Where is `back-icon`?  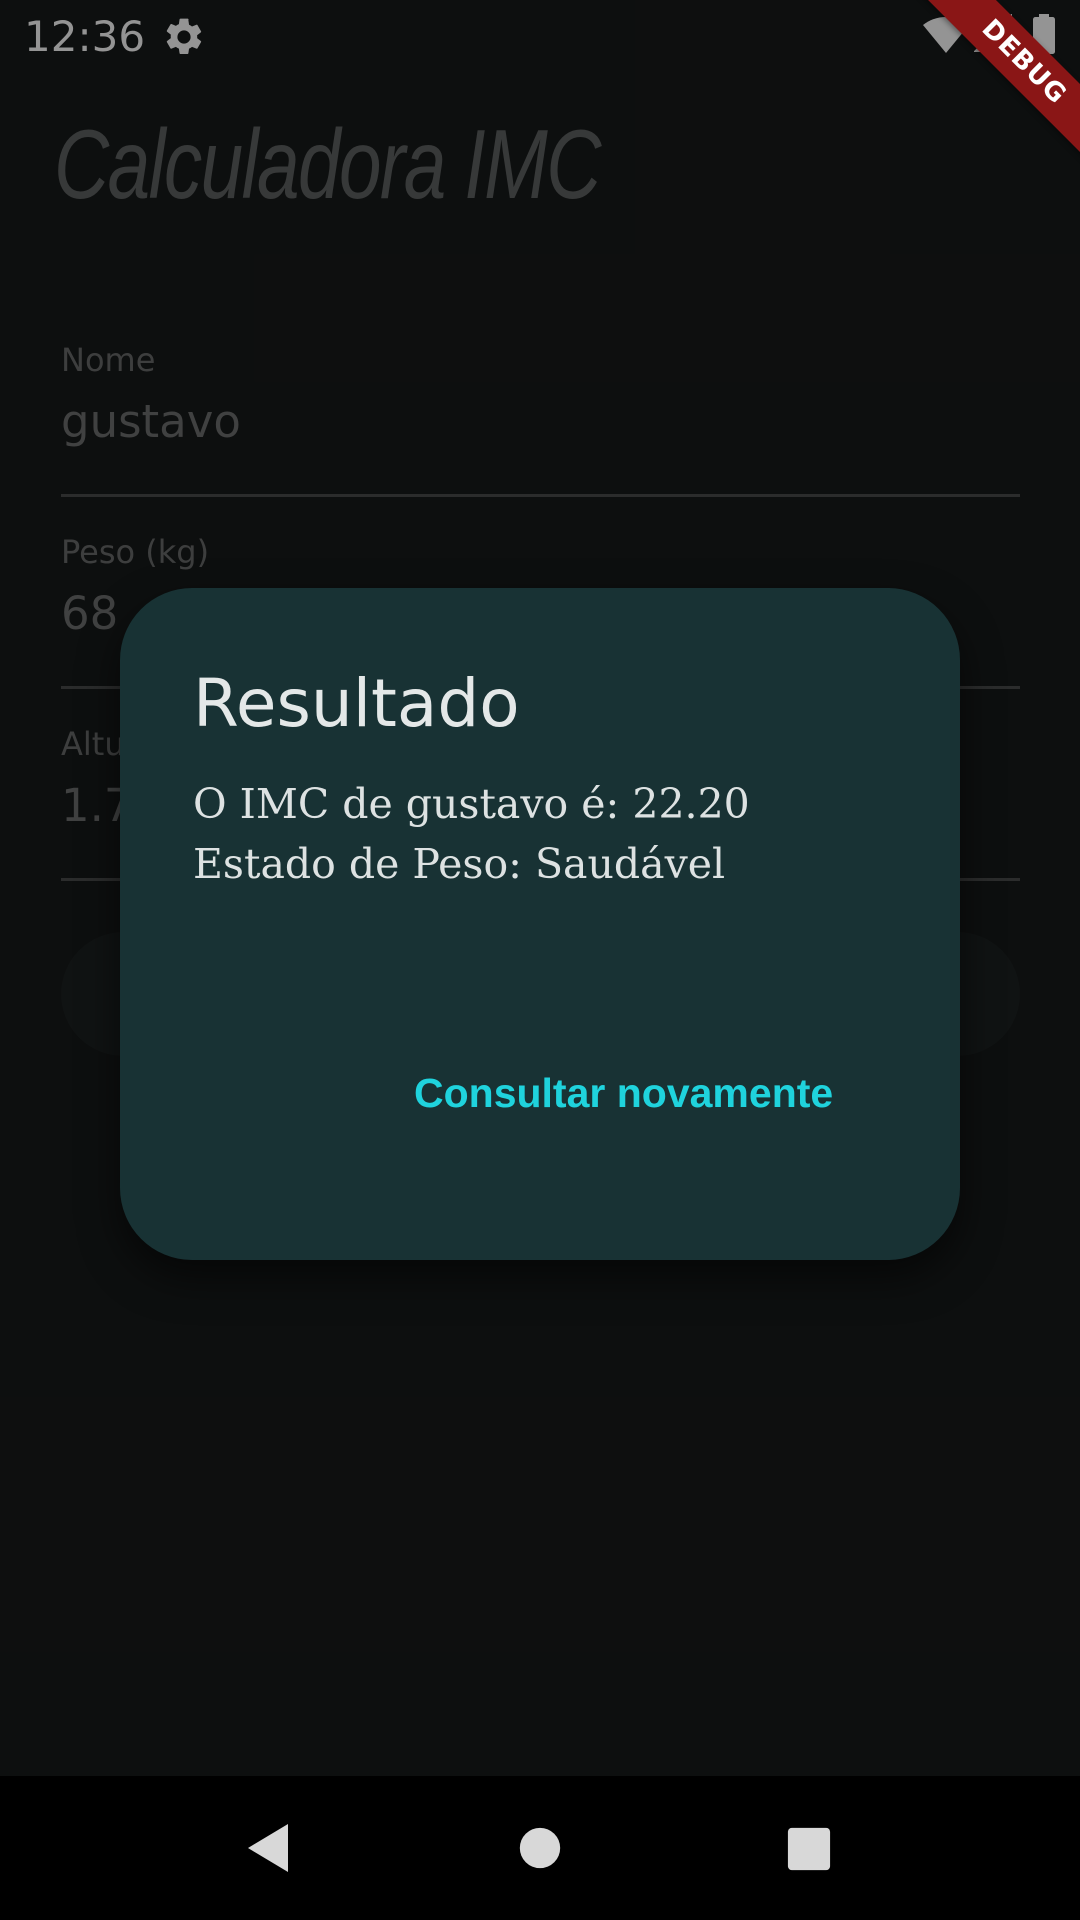
back-icon is located at coordinates (268, 1848).